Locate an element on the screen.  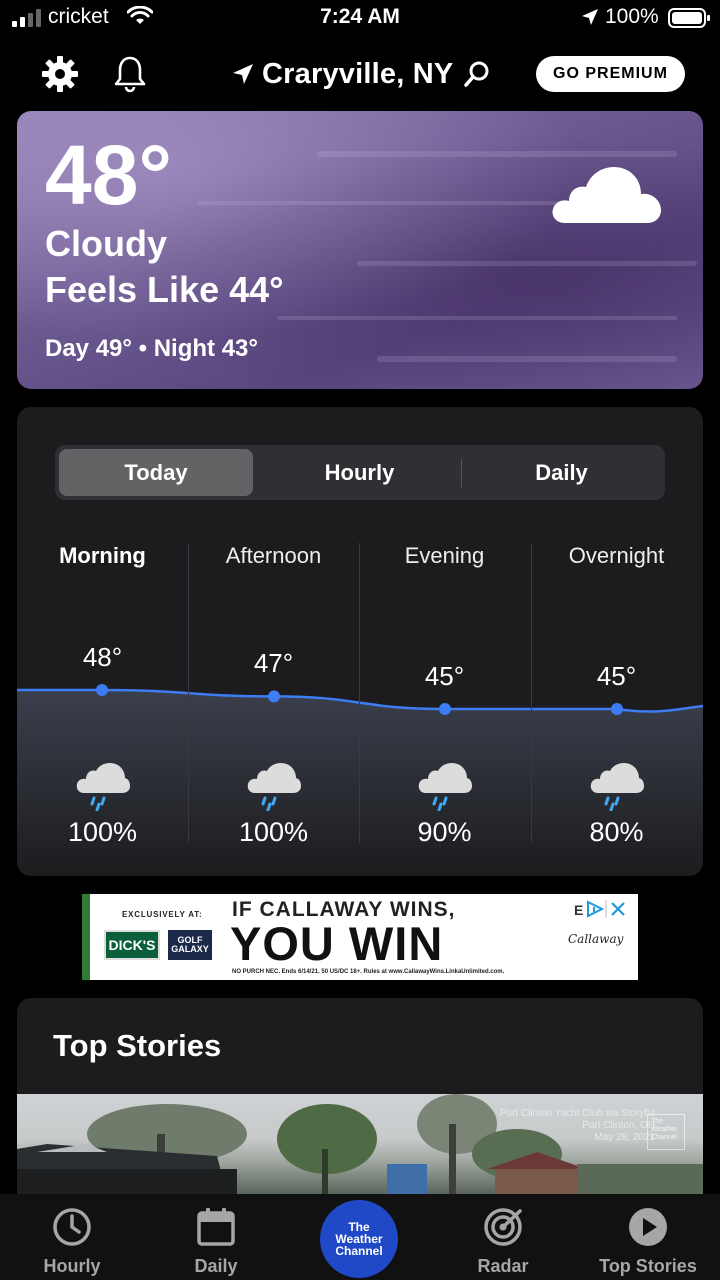
location-name: Craryville, NY is located at coordinates (358, 73).